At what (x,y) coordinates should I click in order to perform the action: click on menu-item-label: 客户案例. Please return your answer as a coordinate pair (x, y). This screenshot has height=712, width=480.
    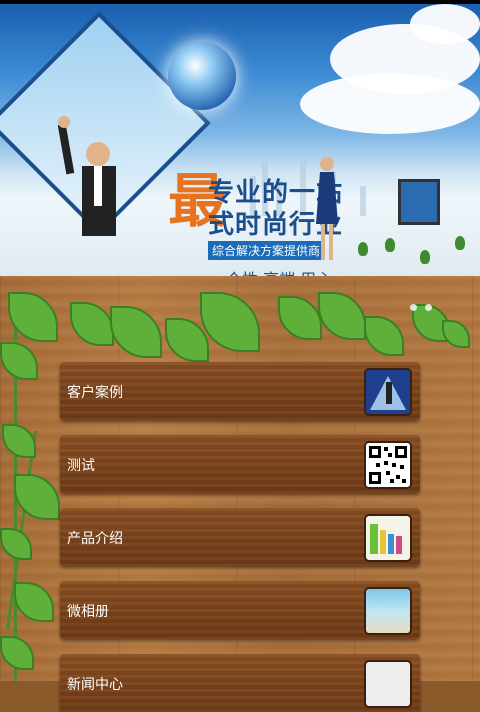
    Looking at the image, I should click on (95, 393).